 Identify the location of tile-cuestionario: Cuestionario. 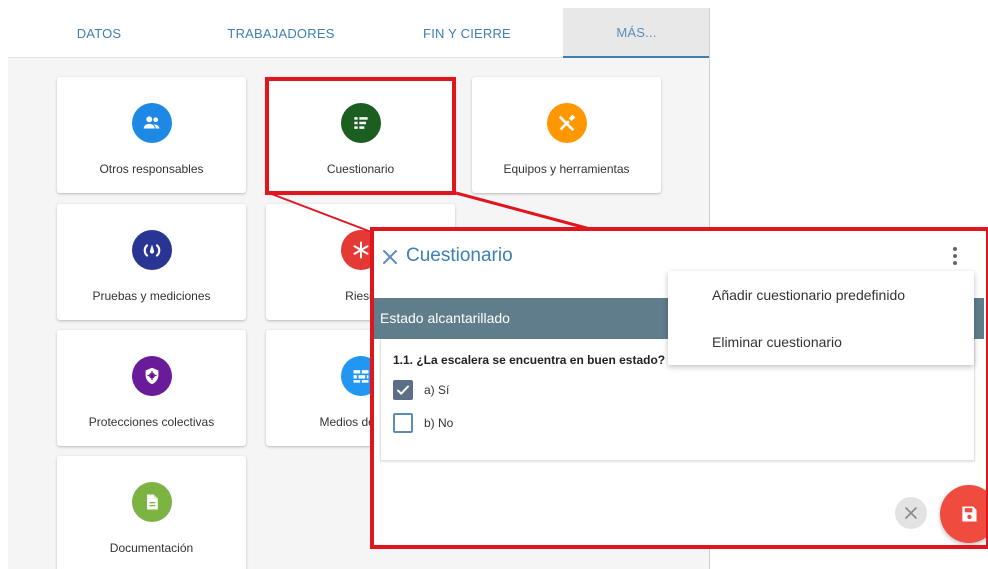
(360, 135).